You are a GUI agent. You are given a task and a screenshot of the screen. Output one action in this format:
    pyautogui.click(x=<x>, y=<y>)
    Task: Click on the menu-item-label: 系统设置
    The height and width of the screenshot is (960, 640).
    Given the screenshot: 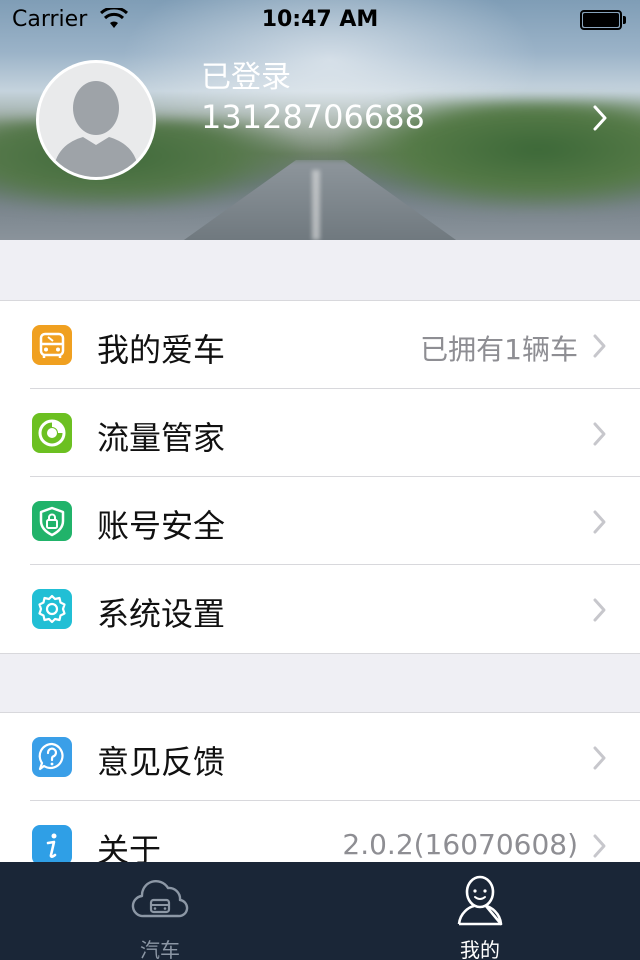 What is the action you would take?
    pyautogui.click(x=161, y=614)
    